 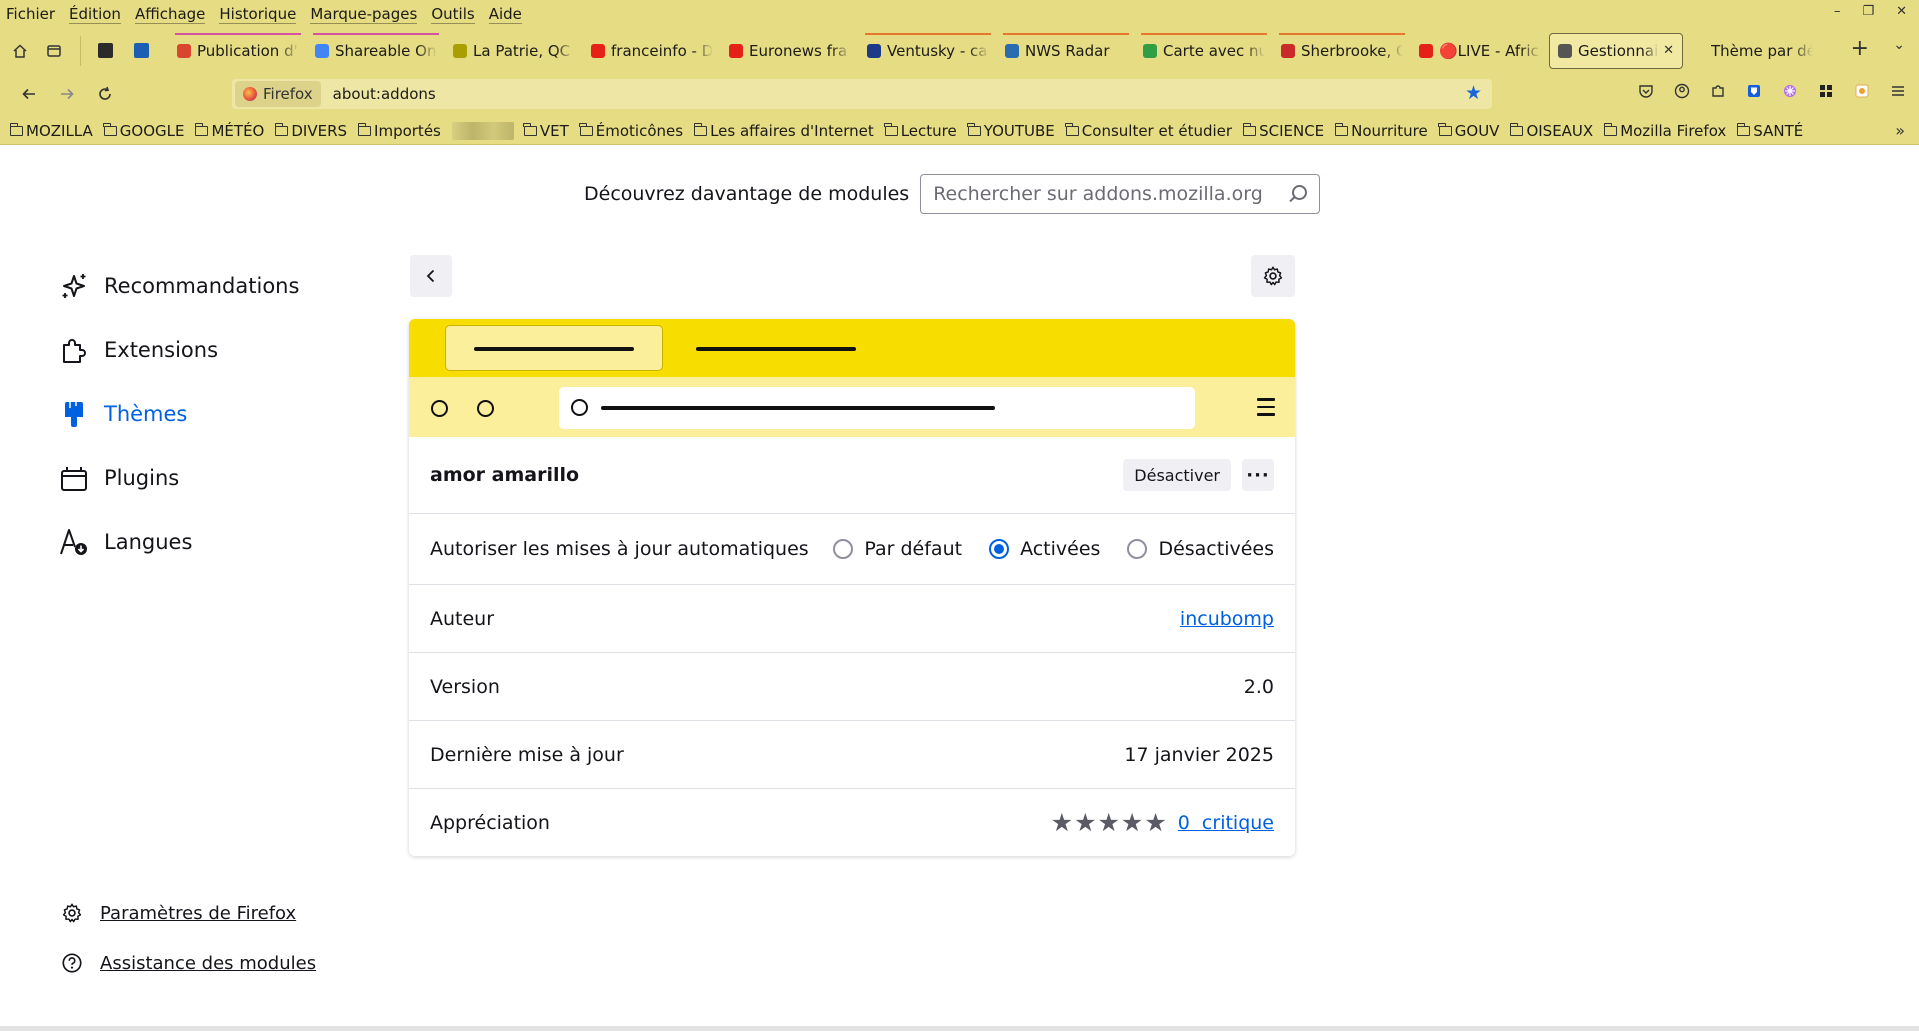 What do you see at coordinates (1066, 50) in the screenshot?
I see `tab-6: NWS Radar` at bounding box center [1066, 50].